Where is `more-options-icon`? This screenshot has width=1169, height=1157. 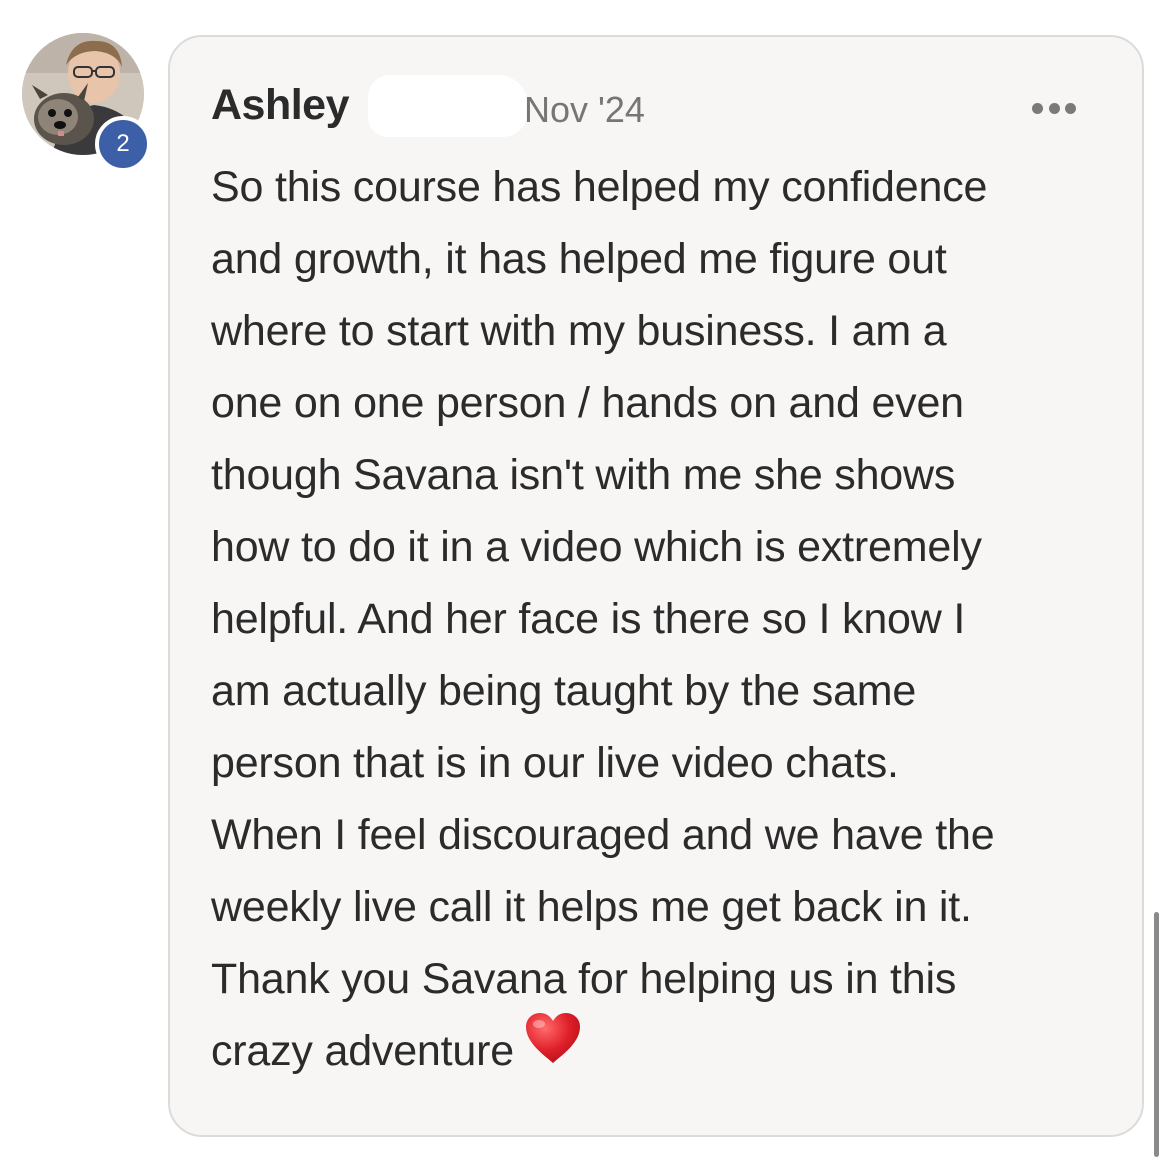 more-options-icon is located at coordinates (1037, 108).